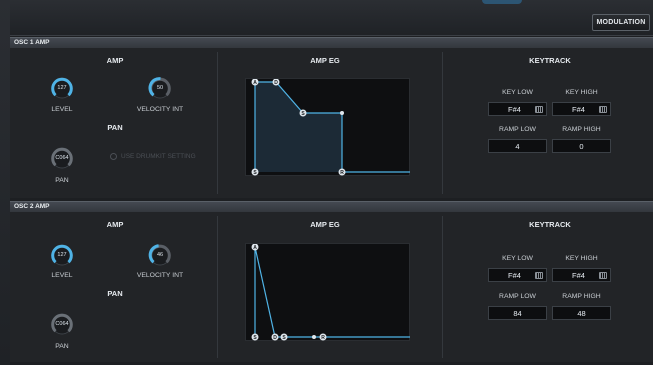  Describe the element at coordinates (581, 313) in the screenshot. I see `ramp-high-field: 48` at that location.